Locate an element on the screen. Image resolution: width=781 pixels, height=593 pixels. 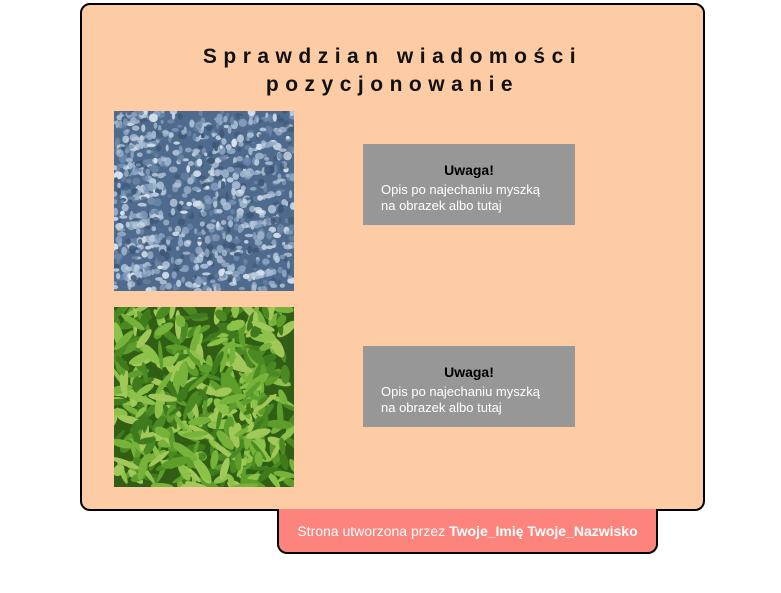
grass-texture-image is located at coordinates (204, 397).